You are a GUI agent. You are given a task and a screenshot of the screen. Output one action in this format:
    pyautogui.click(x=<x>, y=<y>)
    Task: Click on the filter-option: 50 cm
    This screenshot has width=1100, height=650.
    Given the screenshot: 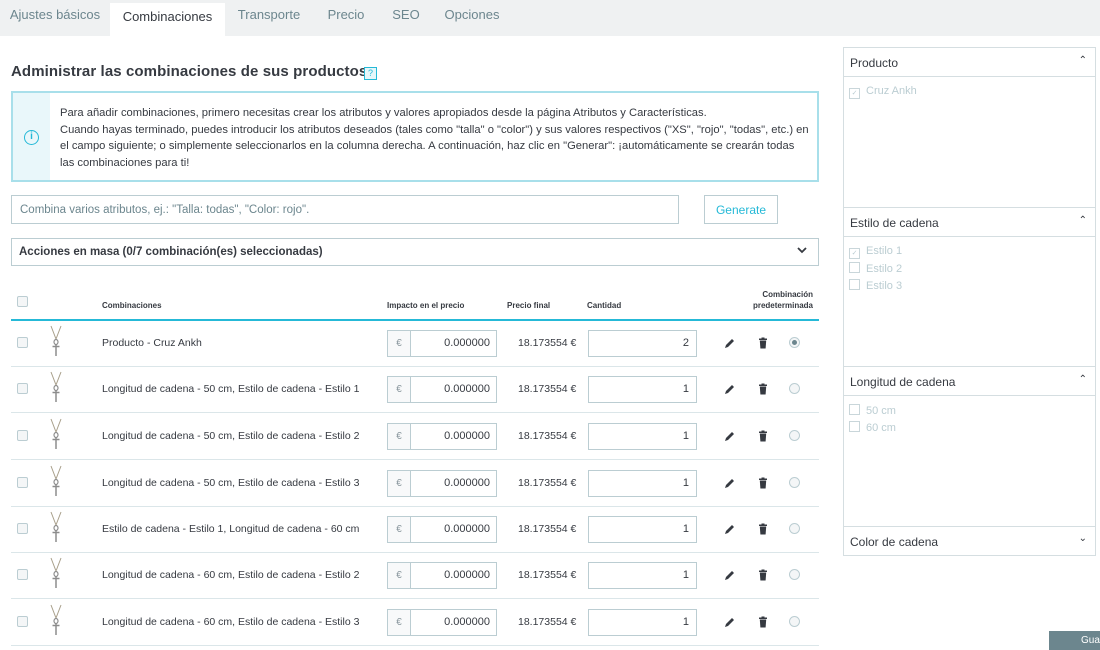 What is the action you would take?
    pyautogui.click(x=872, y=410)
    